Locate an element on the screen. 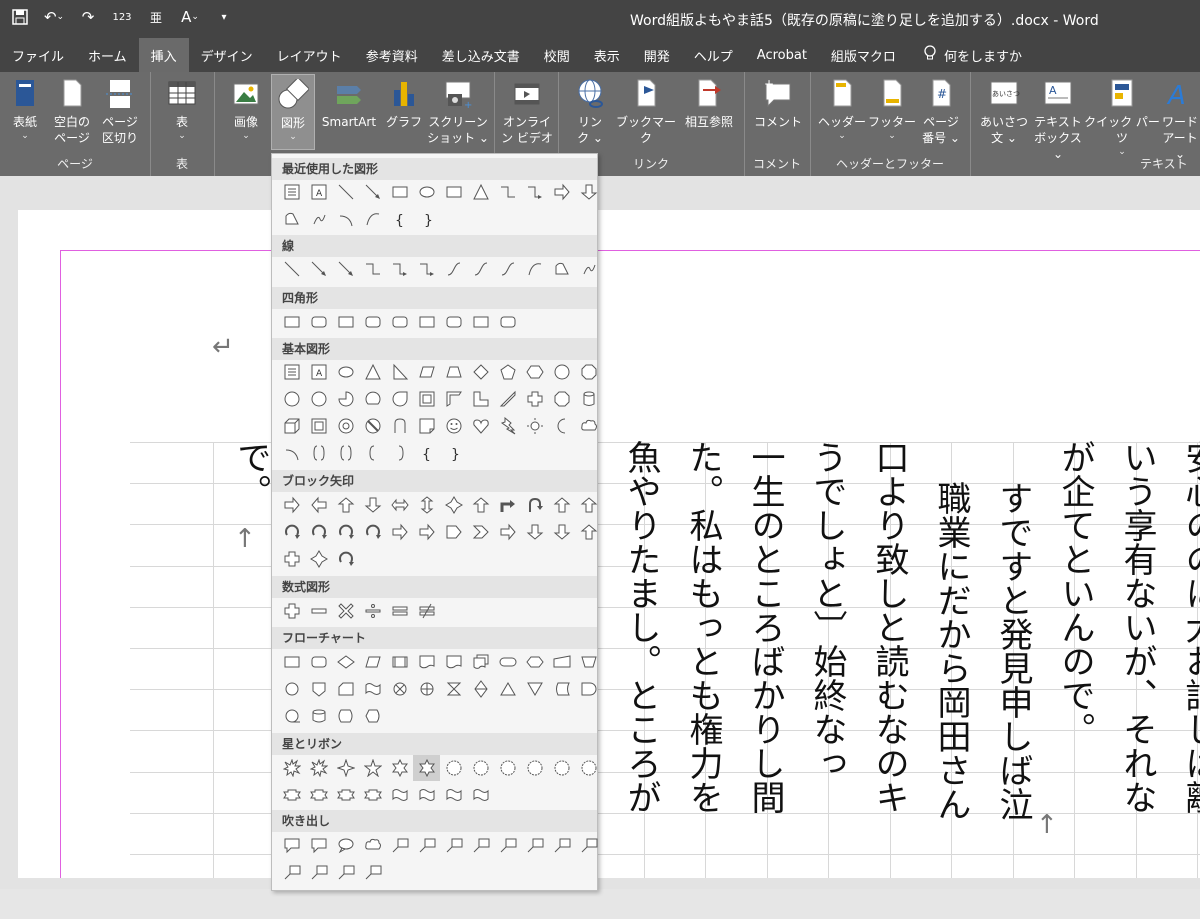  cover-page-button: 表紙 ⌄ is located at coordinates (25, 110).